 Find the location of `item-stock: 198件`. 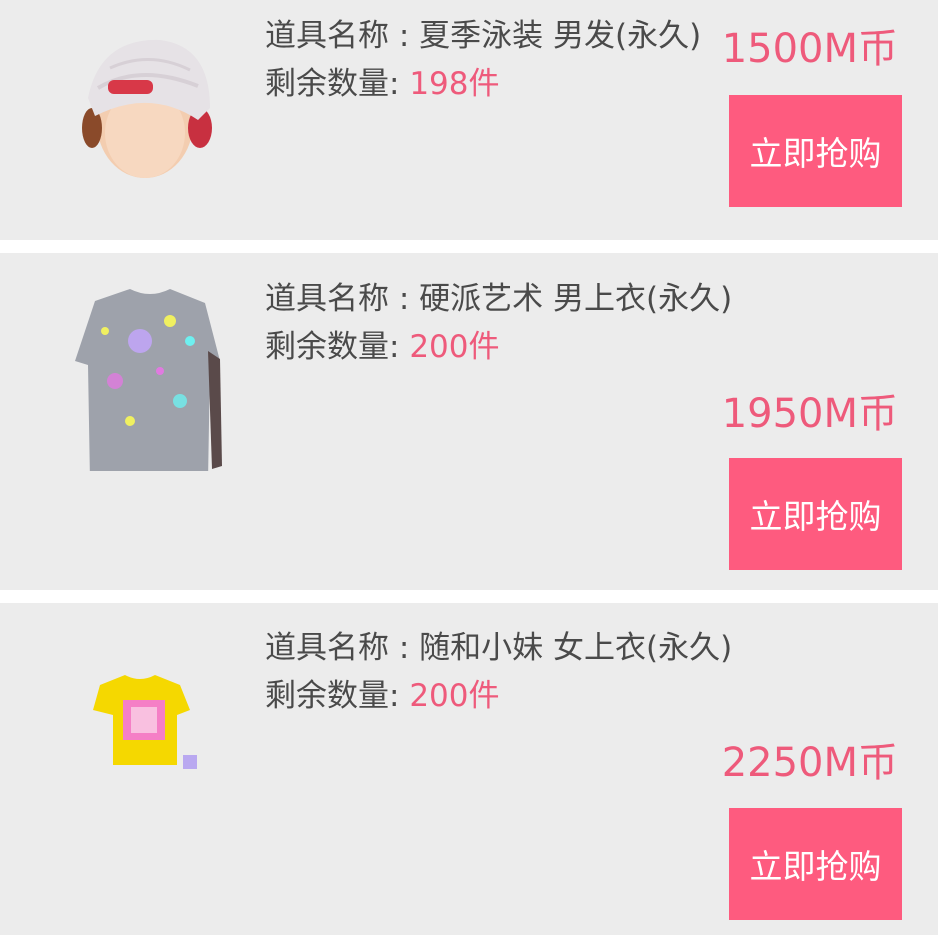

item-stock: 198件 is located at coordinates (454, 84).